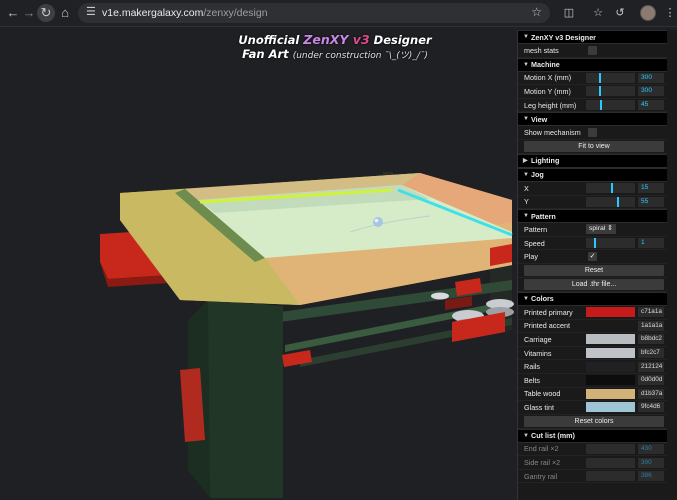  I want to click on color-label: Belts, so click(532, 380).